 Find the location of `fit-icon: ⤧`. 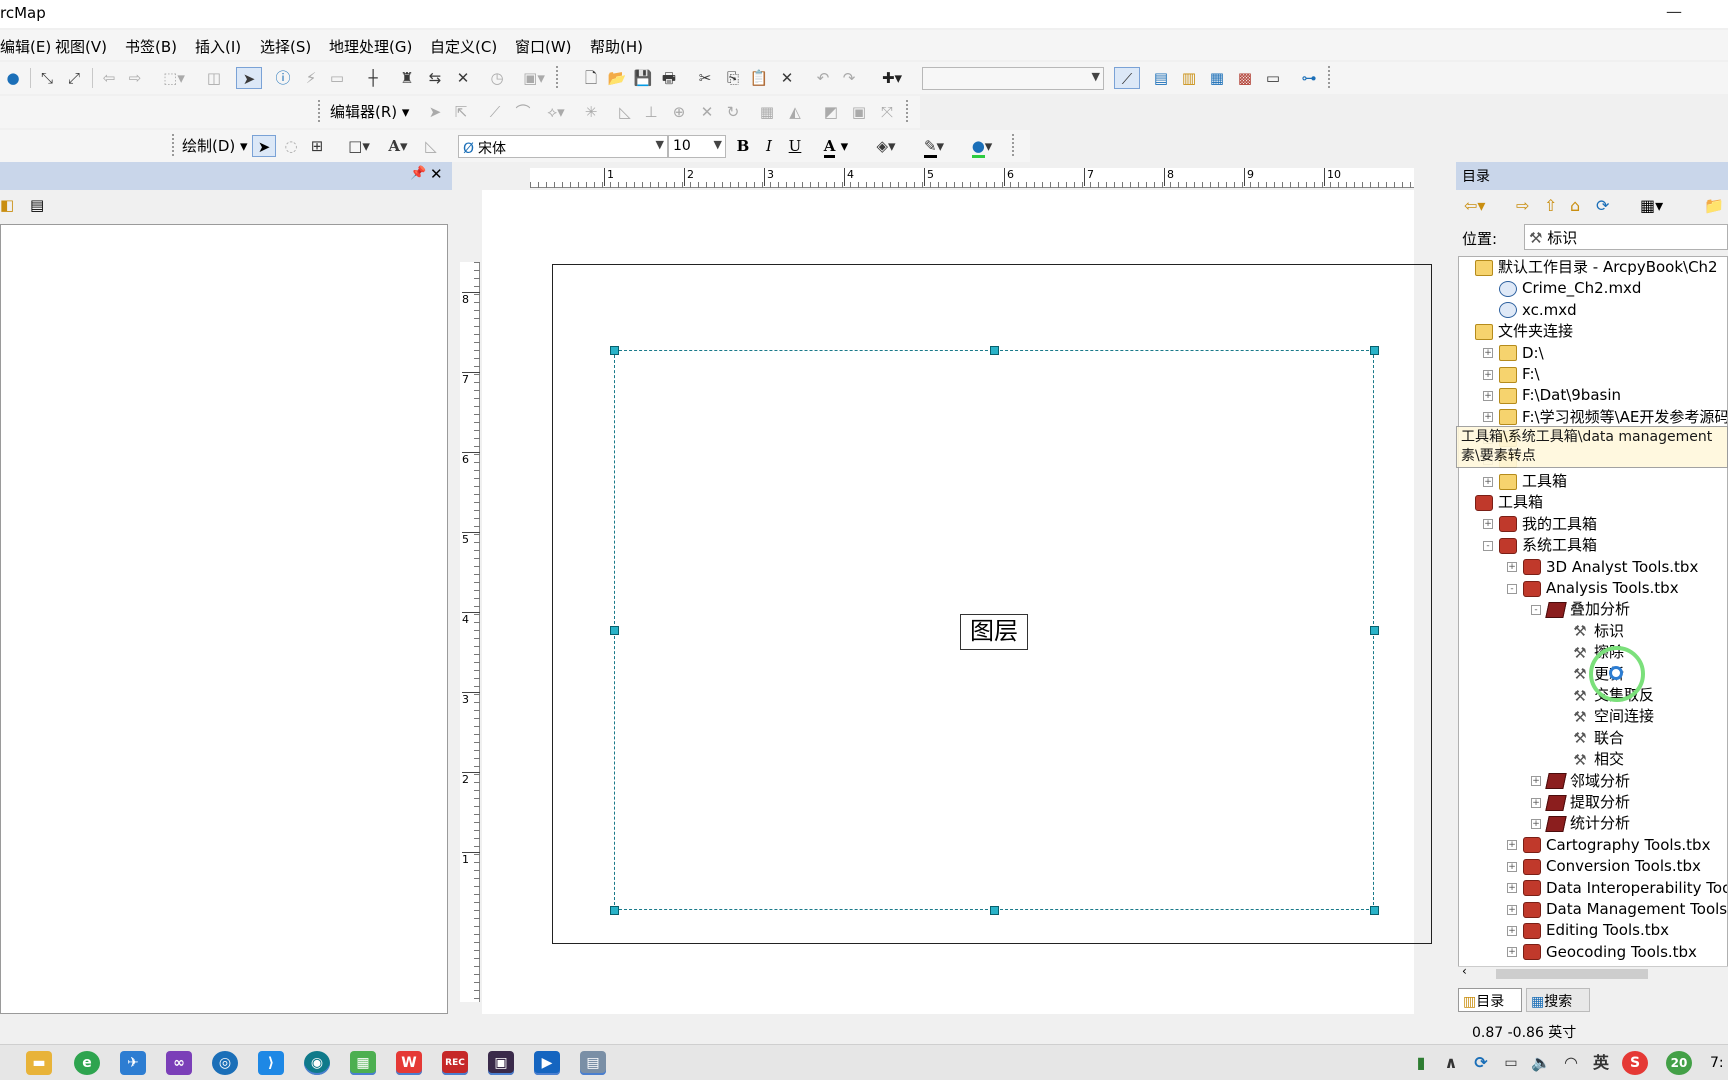

fit-icon: ⤧ is located at coordinates (887, 112).